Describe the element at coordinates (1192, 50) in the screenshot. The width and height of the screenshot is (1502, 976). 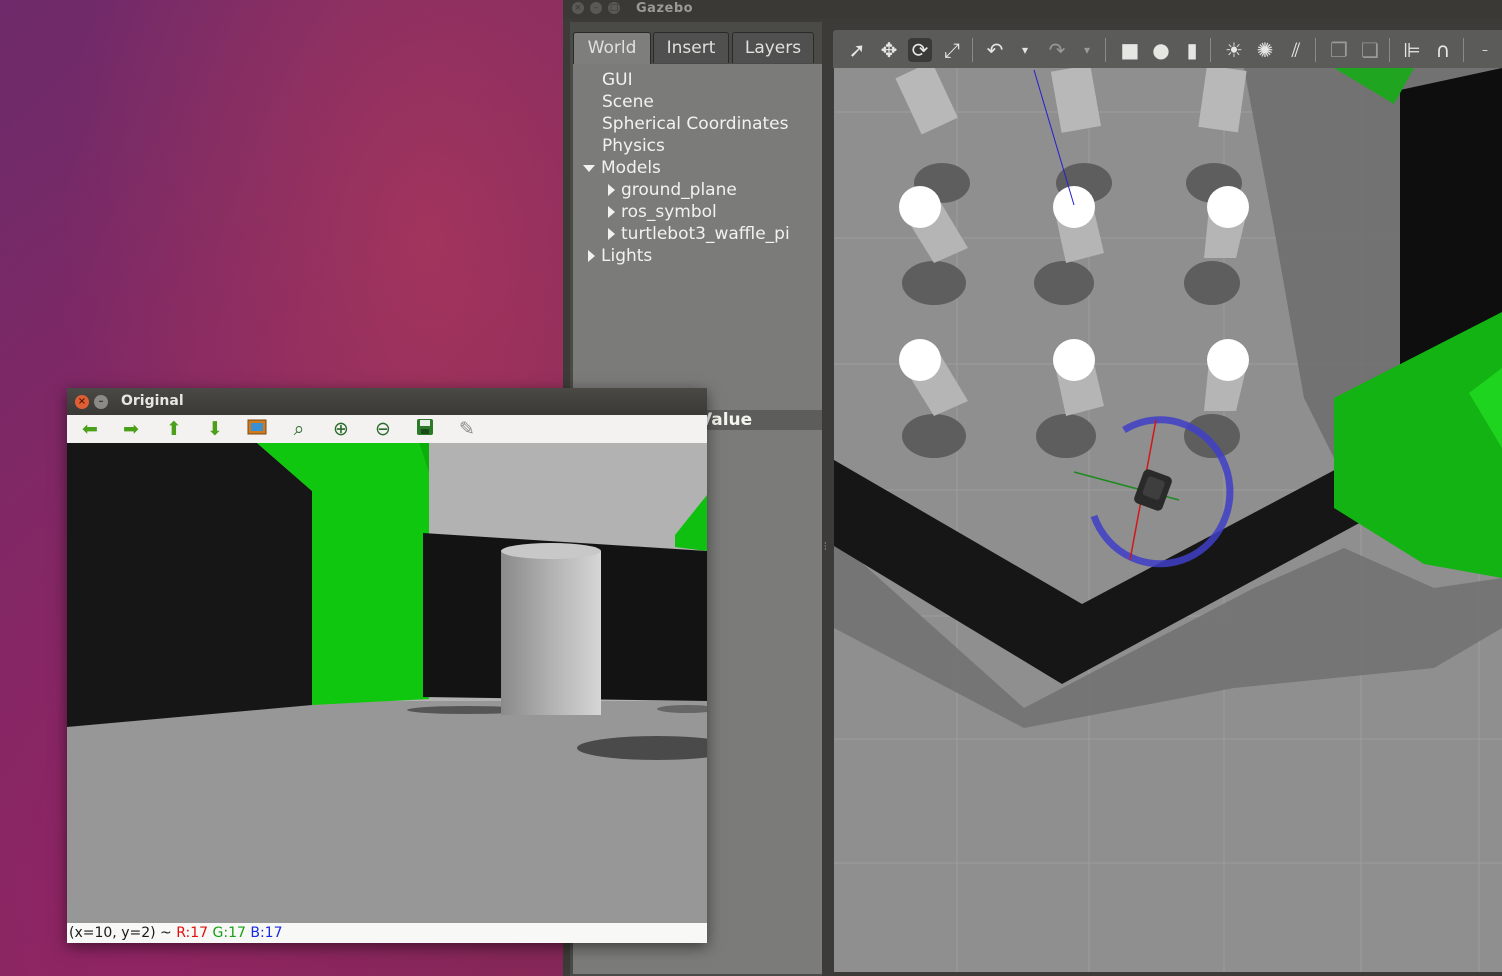
I see `cylinder-shape-icon: ▮` at that location.